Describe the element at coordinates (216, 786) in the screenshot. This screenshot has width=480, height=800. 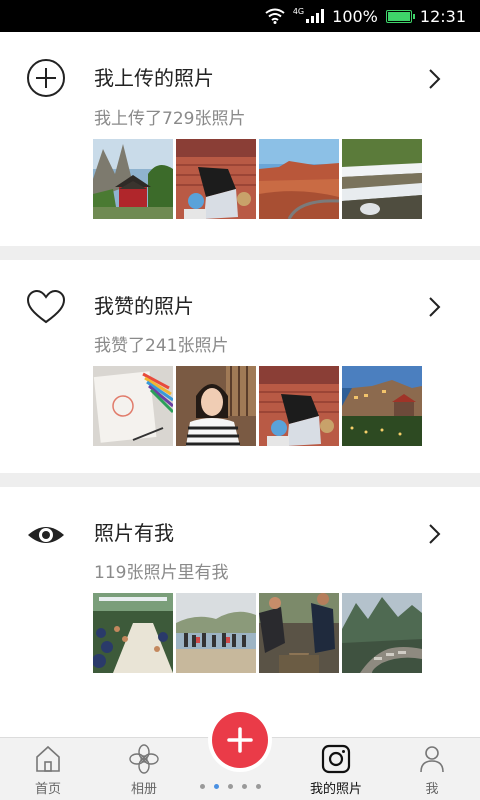
I see `page-dot-active` at that location.